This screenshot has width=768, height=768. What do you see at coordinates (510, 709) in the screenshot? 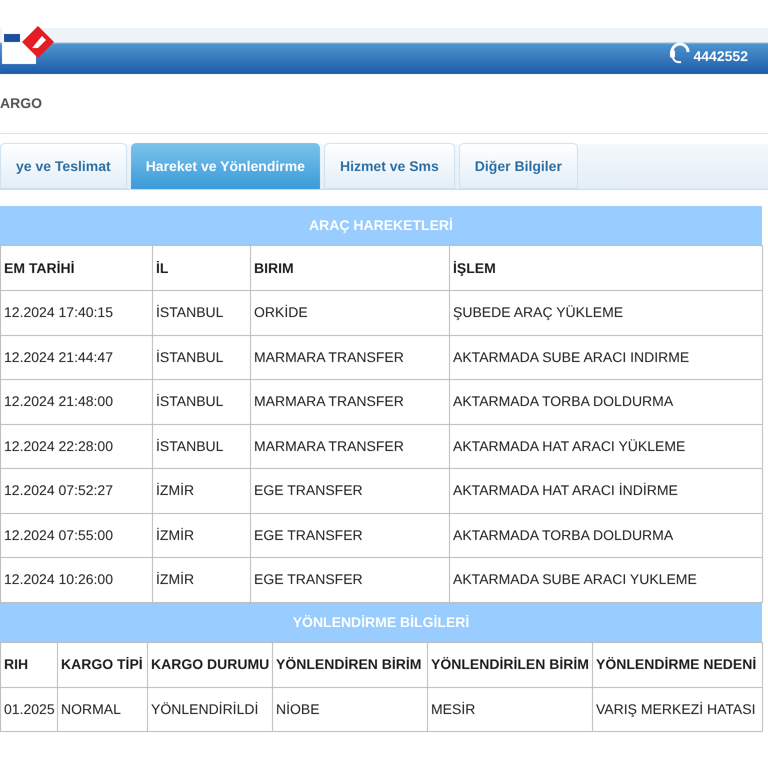
I see `table-cell: MESİR` at bounding box center [510, 709].